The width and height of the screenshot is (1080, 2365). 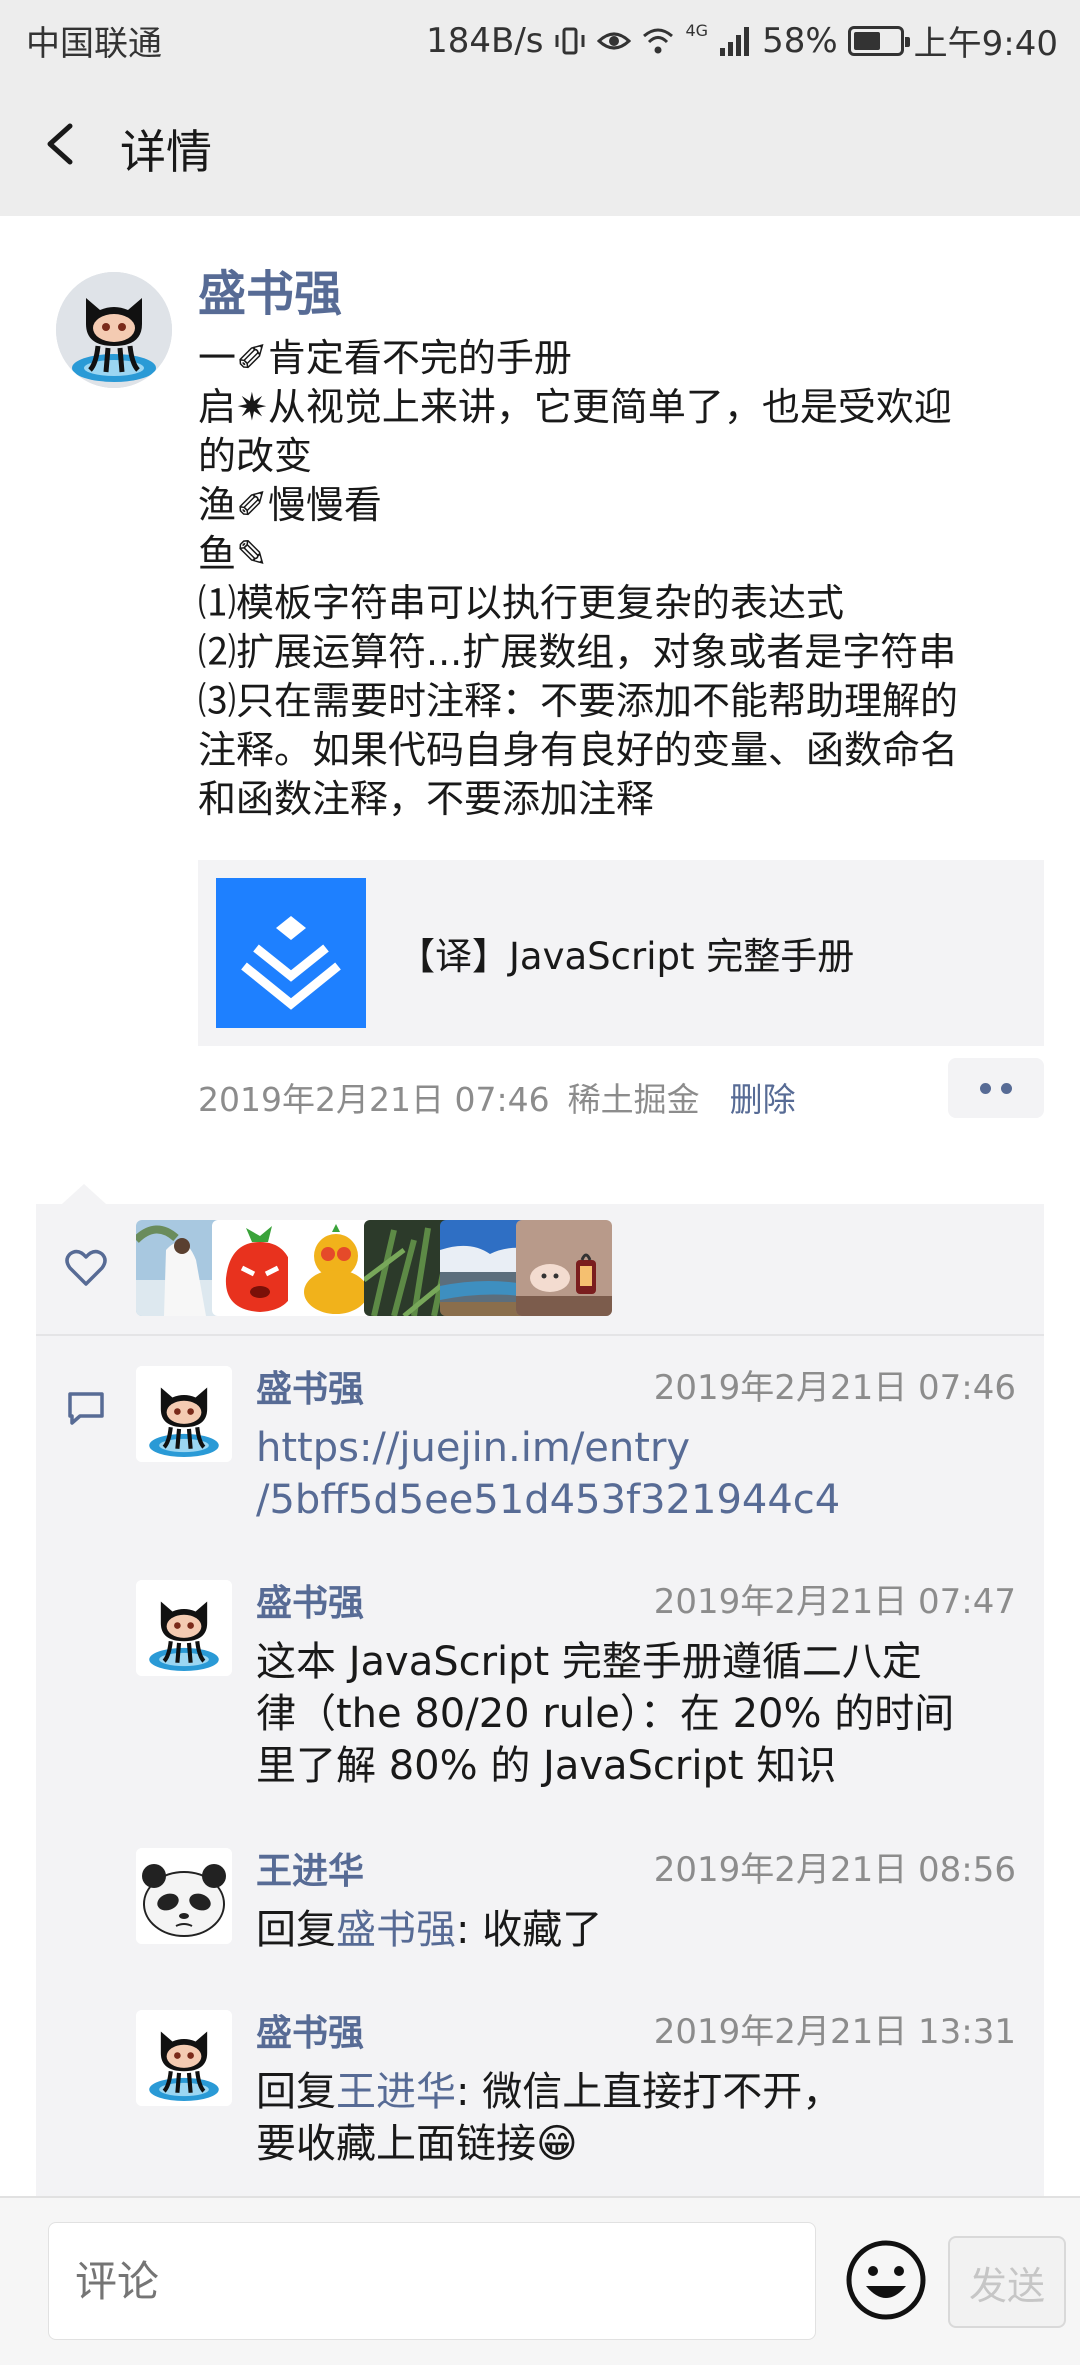 I want to click on comment-item: 王进华 2019年2月21日 08:56 回复盛书强: 收藏了, so click(x=586, y=1900).